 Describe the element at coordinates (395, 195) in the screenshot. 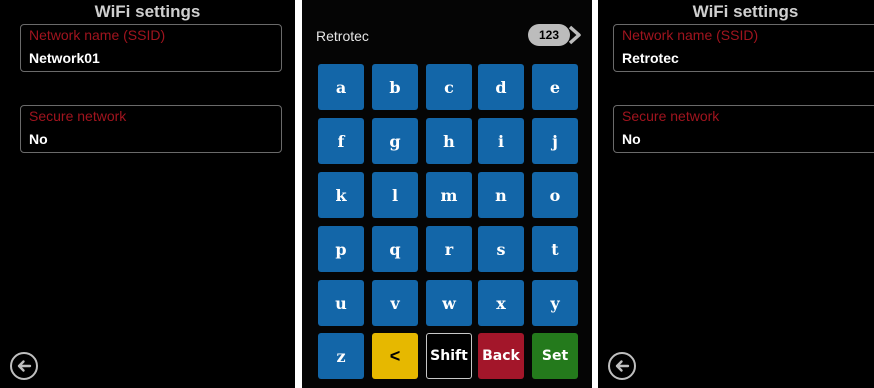

I see `key-l: l` at that location.